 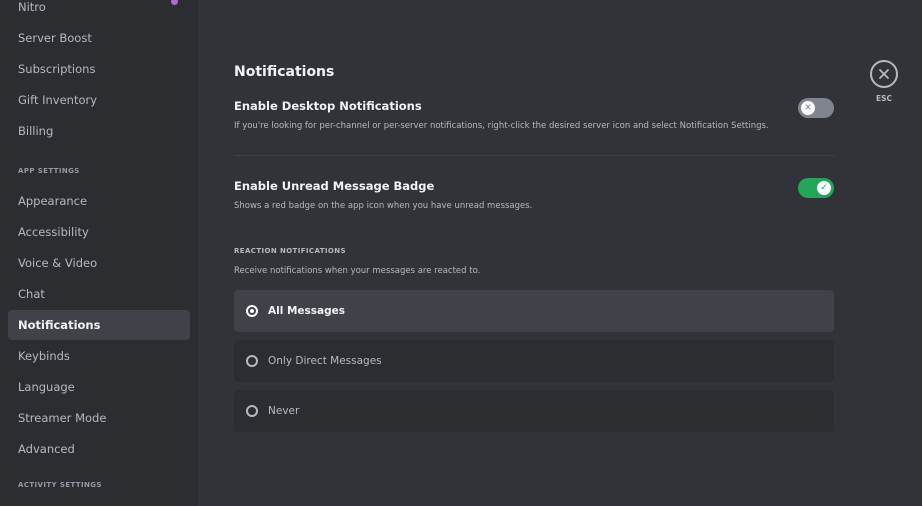 I want to click on close-settings: ESC, so click(x=884, y=81).